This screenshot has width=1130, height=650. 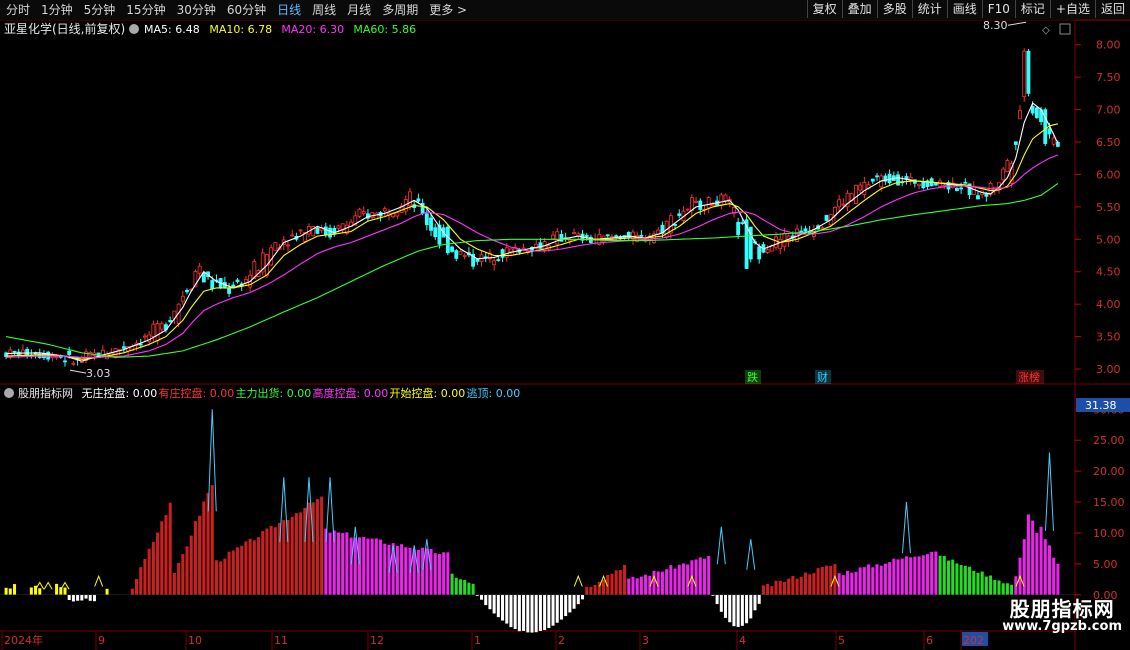 What do you see at coordinates (1109, 471) in the screenshot?
I see `ind-tick-label-4: 20.00` at bounding box center [1109, 471].